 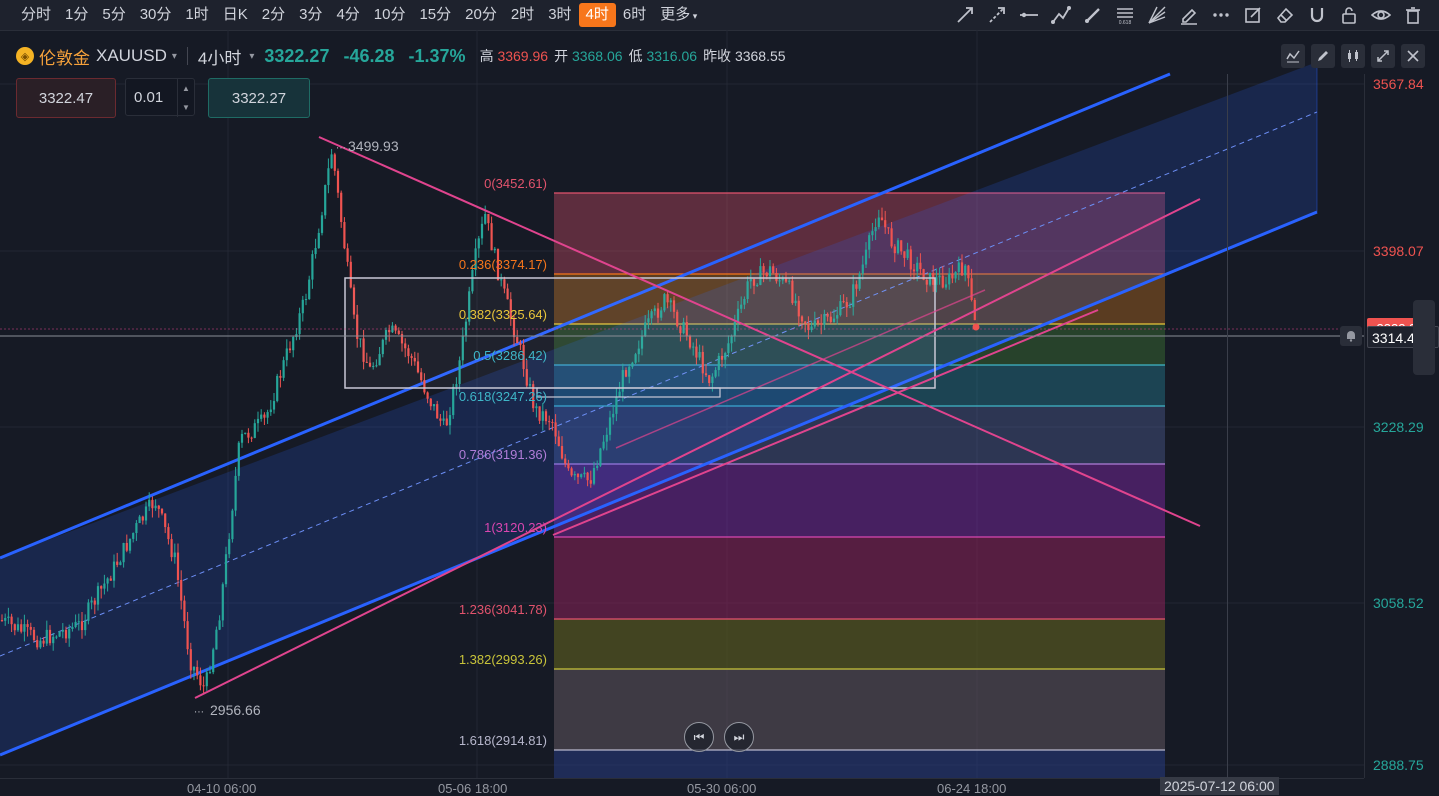 I want to click on buy-button: 3322.27, so click(x=259, y=98).